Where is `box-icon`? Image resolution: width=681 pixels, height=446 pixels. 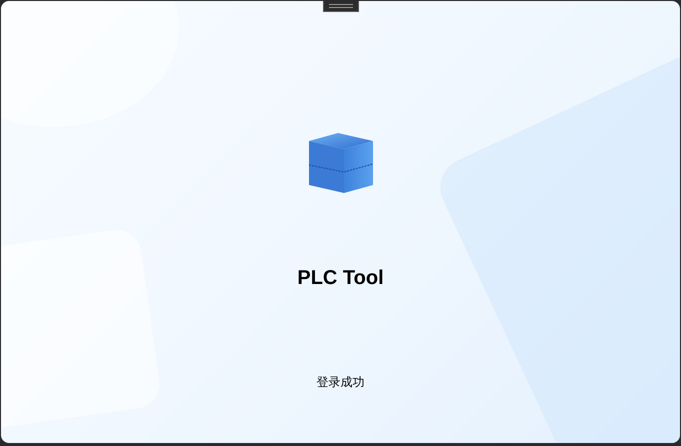
box-icon is located at coordinates (341, 163).